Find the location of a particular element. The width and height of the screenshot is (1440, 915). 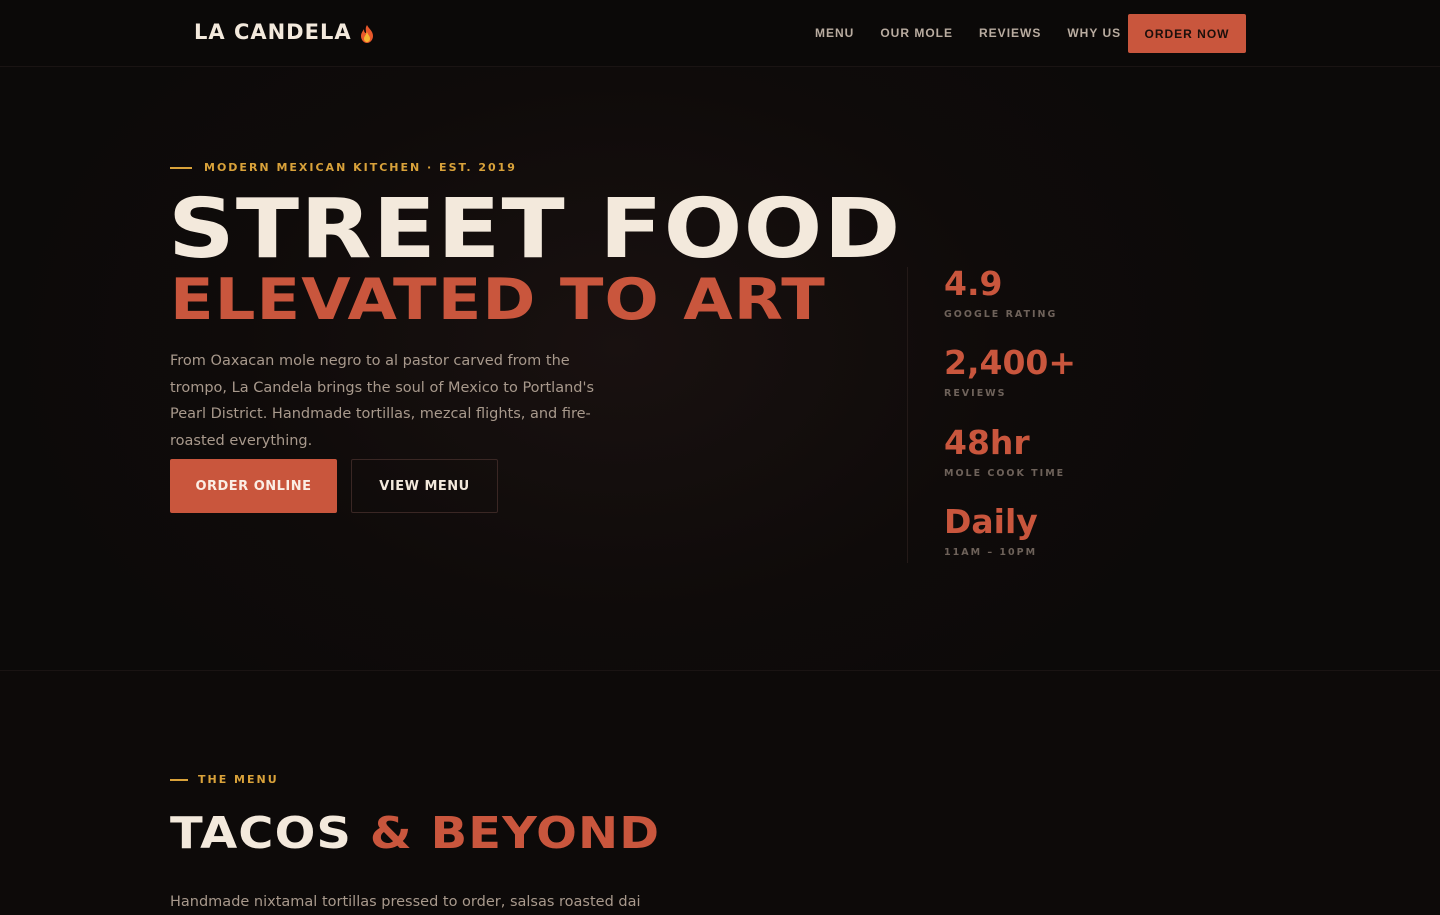

menu-title-part-1: TACOS is located at coordinates (261, 833).